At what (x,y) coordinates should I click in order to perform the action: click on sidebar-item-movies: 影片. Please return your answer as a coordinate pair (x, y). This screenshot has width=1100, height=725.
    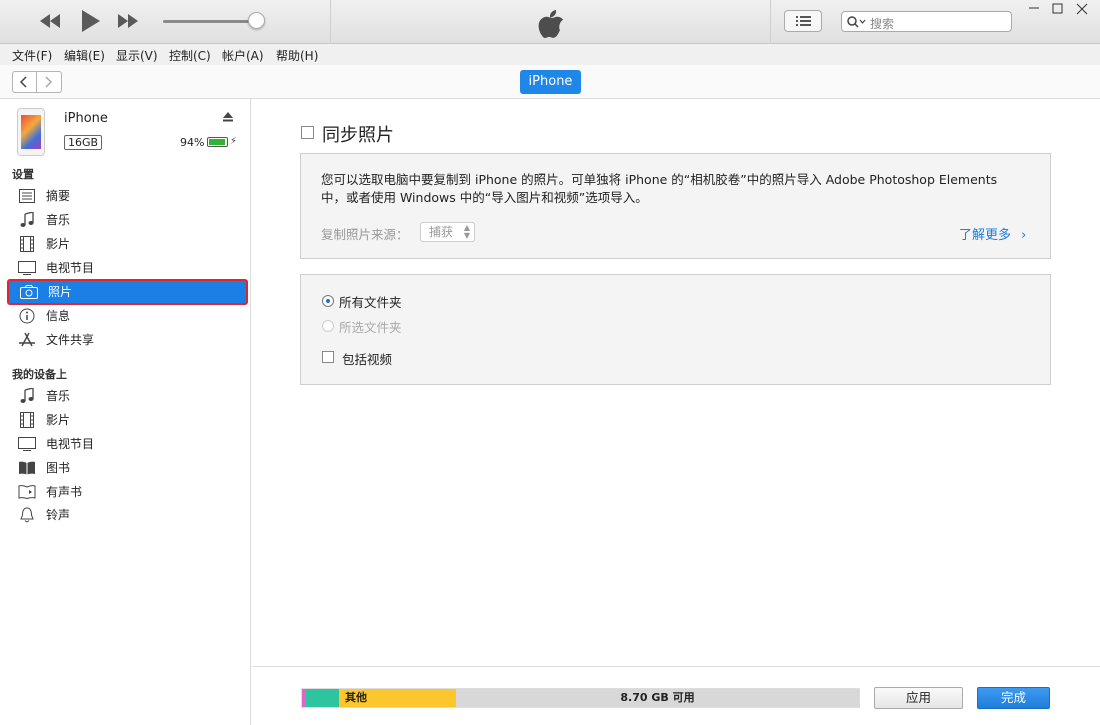
    Looking at the image, I should click on (127, 244).